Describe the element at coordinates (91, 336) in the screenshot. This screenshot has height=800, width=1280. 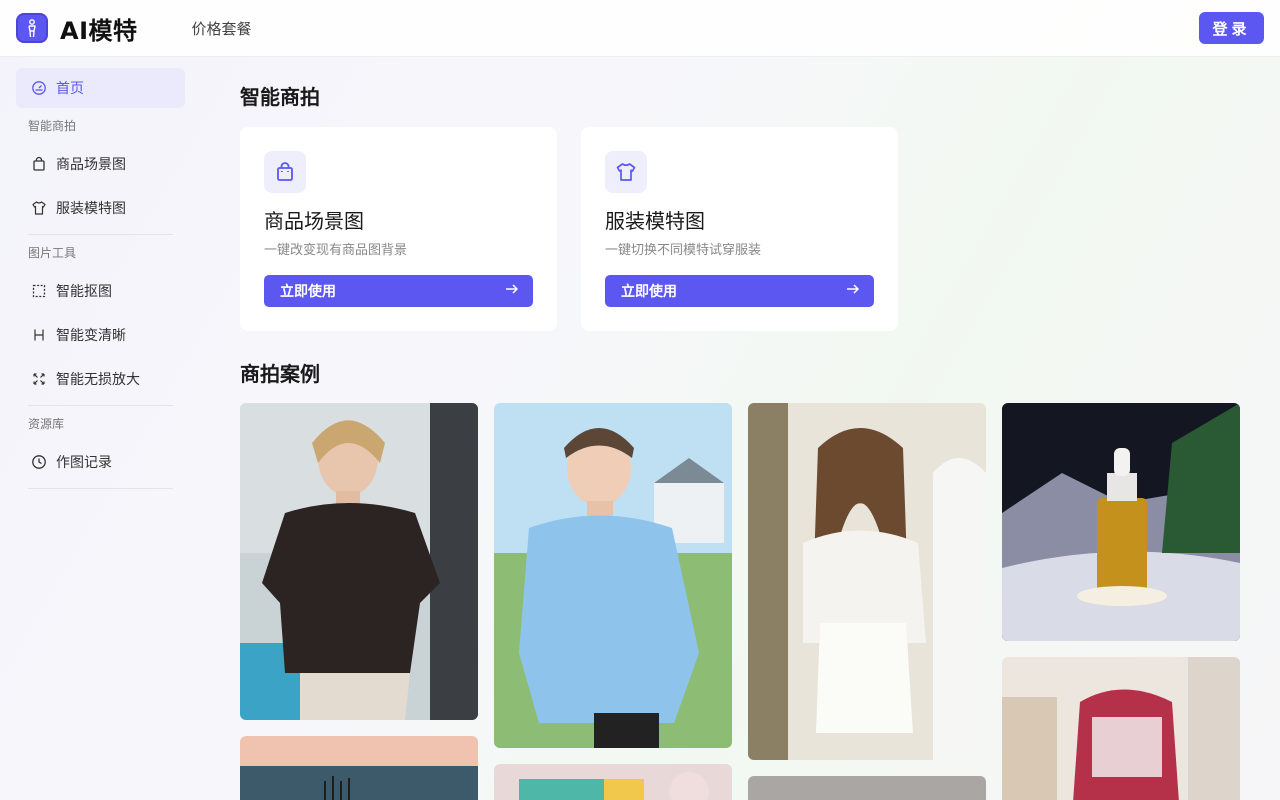
I see `sidebar-item-label: 智能变清晰` at that location.